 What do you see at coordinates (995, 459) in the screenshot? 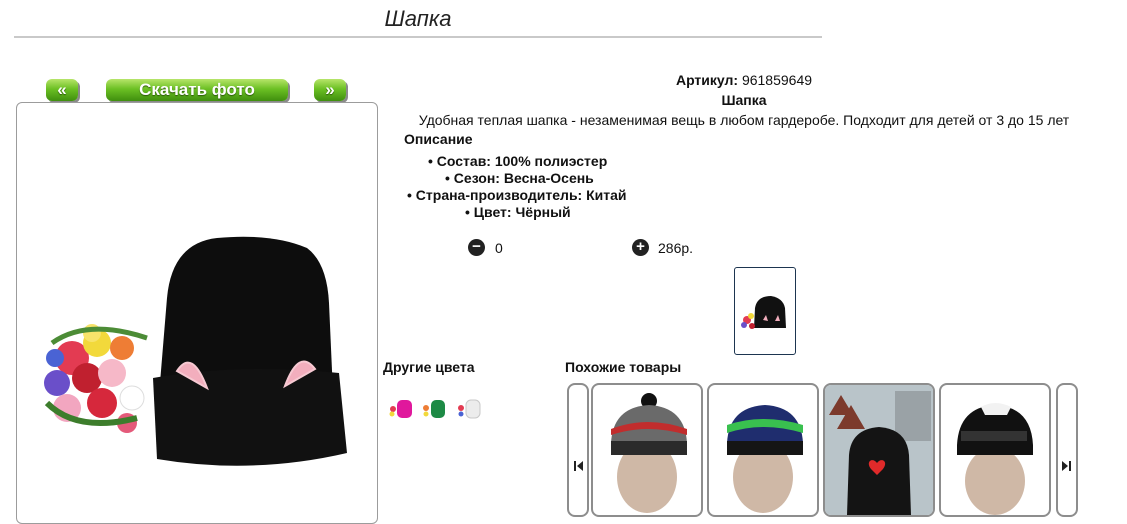
I see `similar-product-4-image` at bounding box center [995, 459].